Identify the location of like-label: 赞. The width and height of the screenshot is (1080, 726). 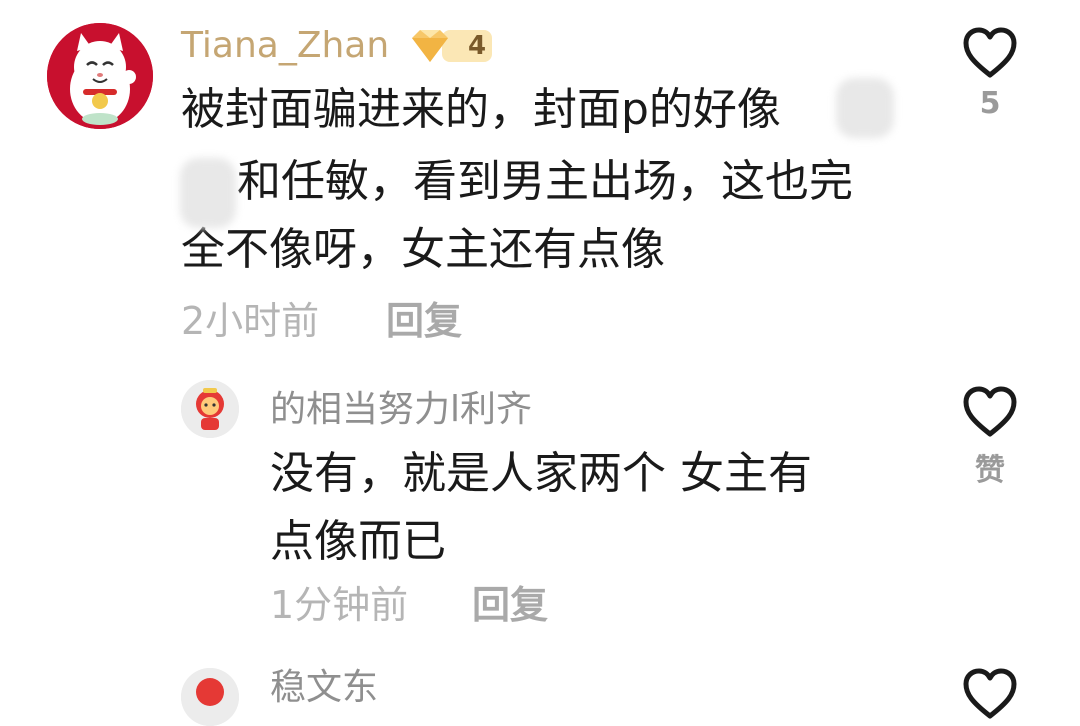
(990, 470).